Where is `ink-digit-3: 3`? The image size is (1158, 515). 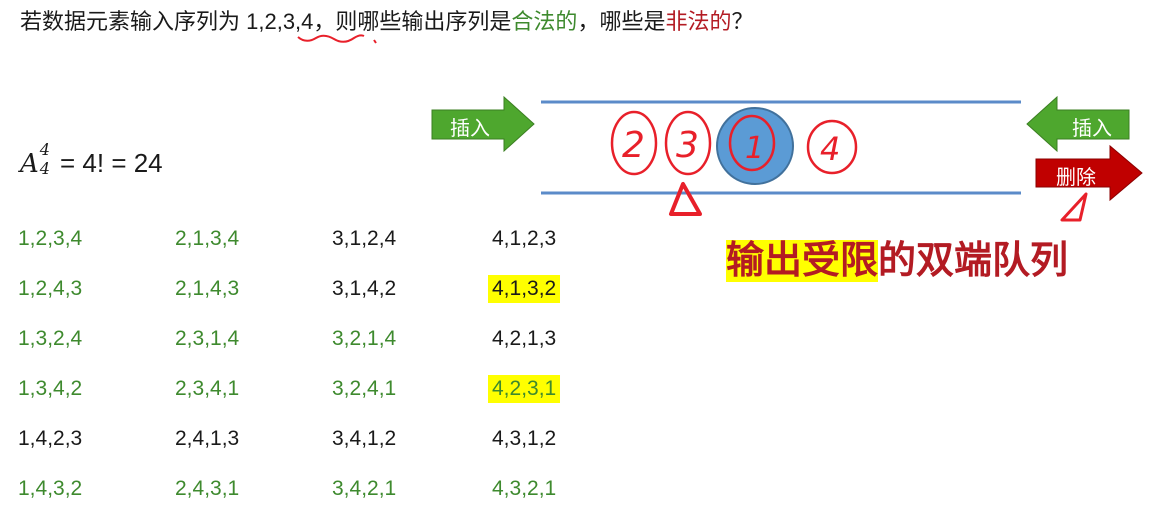 ink-digit-3: 3 is located at coordinates (687, 145).